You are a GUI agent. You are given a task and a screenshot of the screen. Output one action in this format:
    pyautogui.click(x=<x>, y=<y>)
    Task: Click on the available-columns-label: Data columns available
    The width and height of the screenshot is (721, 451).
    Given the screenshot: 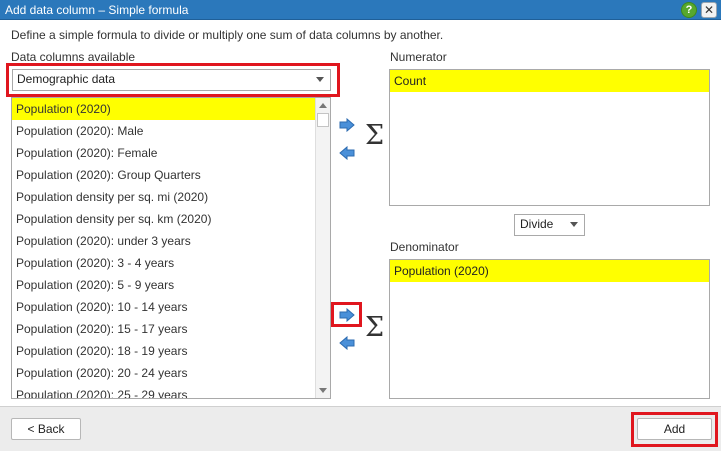 What is the action you would take?
    pyautogui.click(x=73, y=57)
    